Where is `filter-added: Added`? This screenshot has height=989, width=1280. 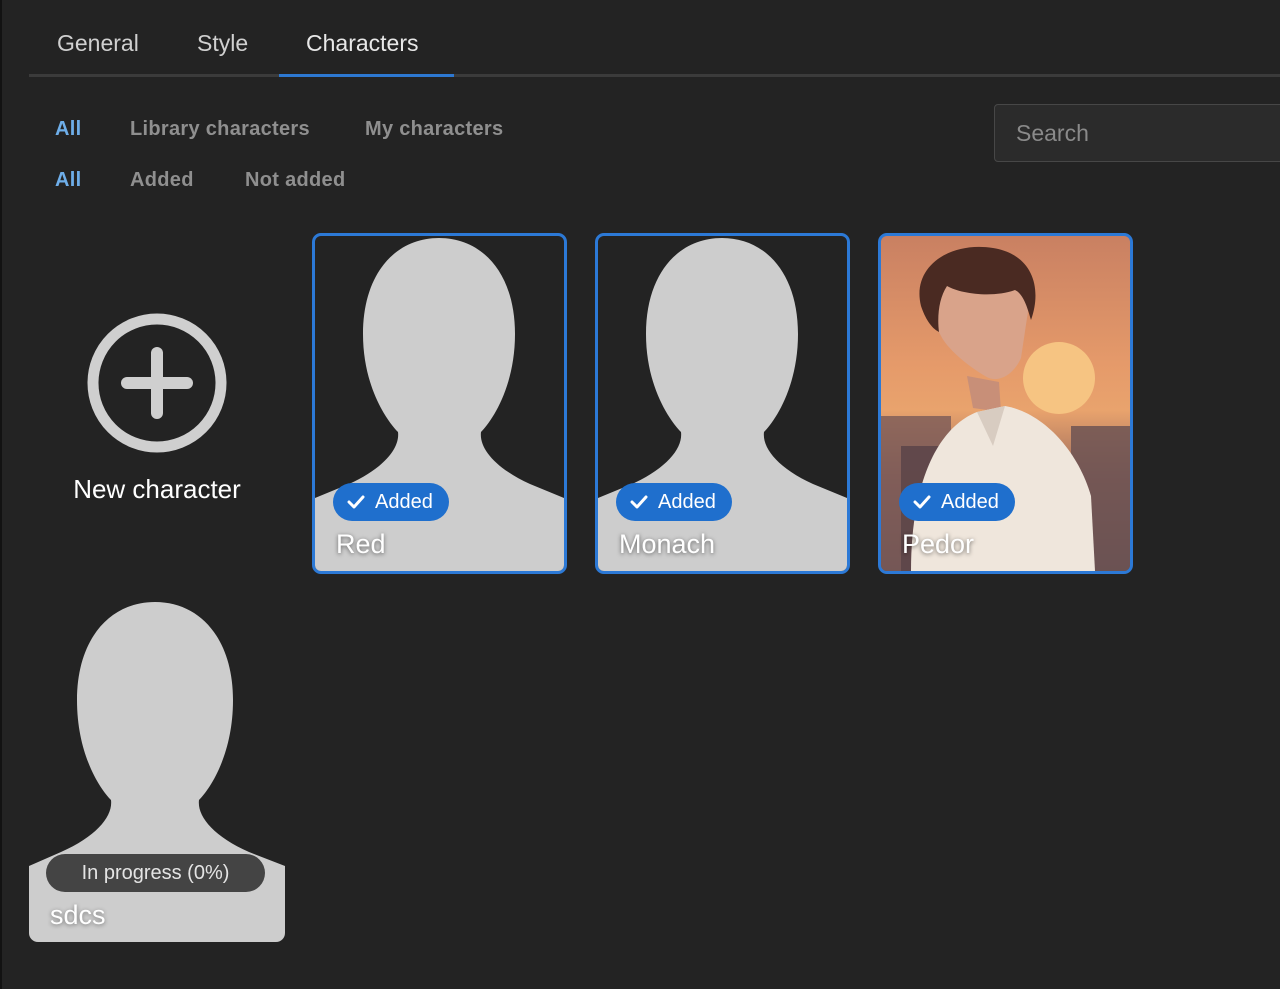 filter-added: Added is located at coordinates (162, 180).